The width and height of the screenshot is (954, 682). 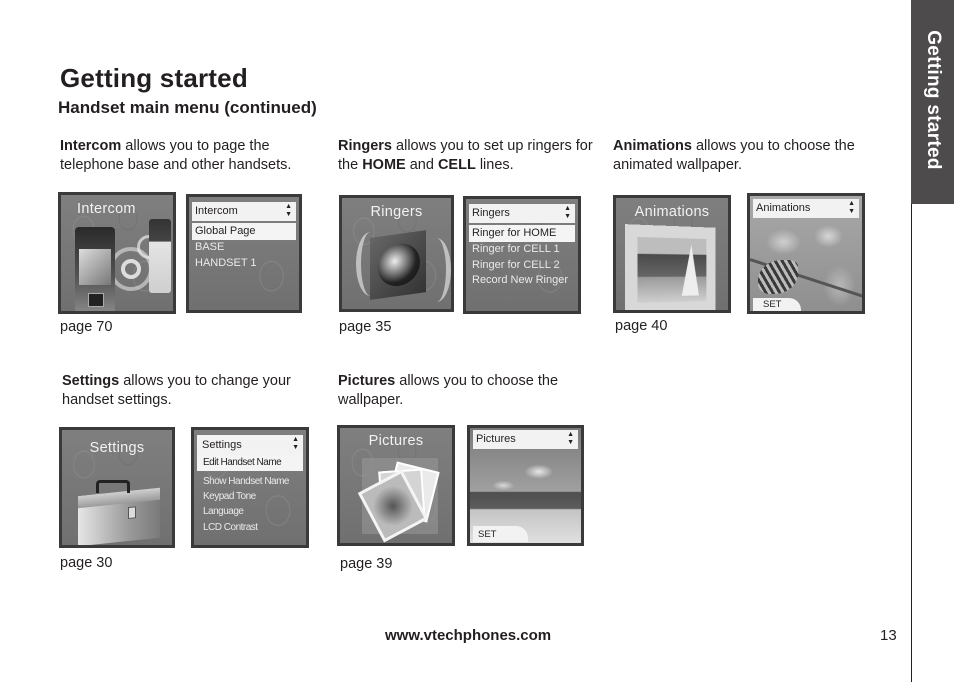 I want to click on settings-page-ref: page 30, so click(x=86, y=563).